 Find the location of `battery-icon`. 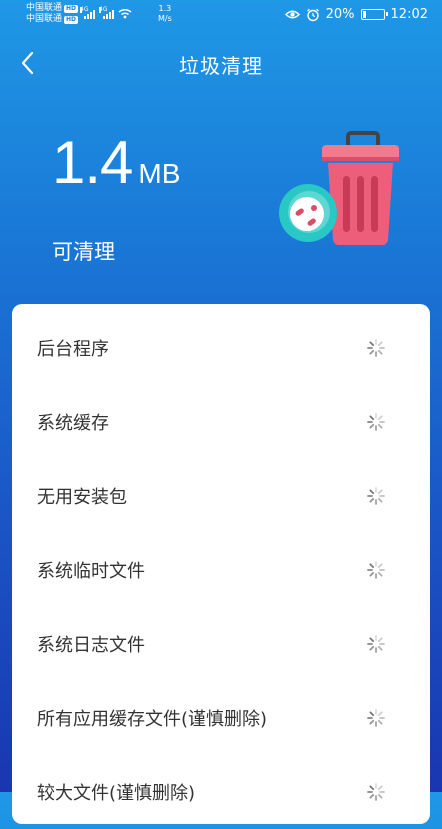

battery-icon is located at coordinates (374, 14).